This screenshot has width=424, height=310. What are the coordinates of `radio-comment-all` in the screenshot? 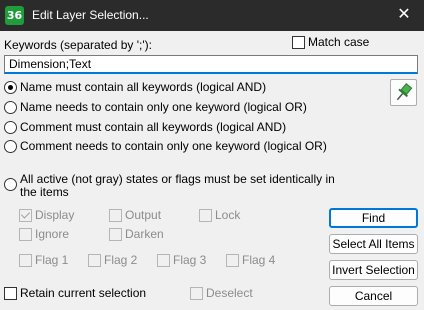 It's located at (10, 127).